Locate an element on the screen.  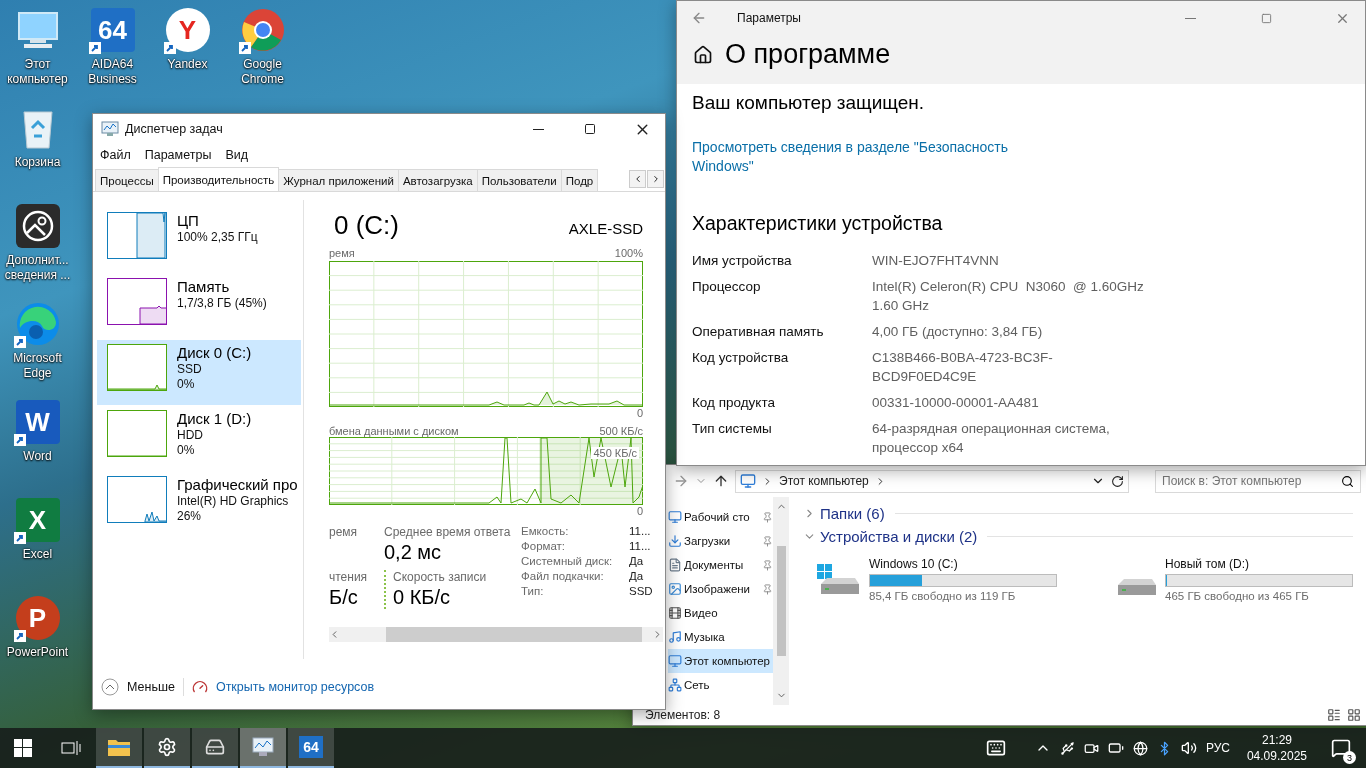
app-logo: Y is located at coordinates (187, 30).